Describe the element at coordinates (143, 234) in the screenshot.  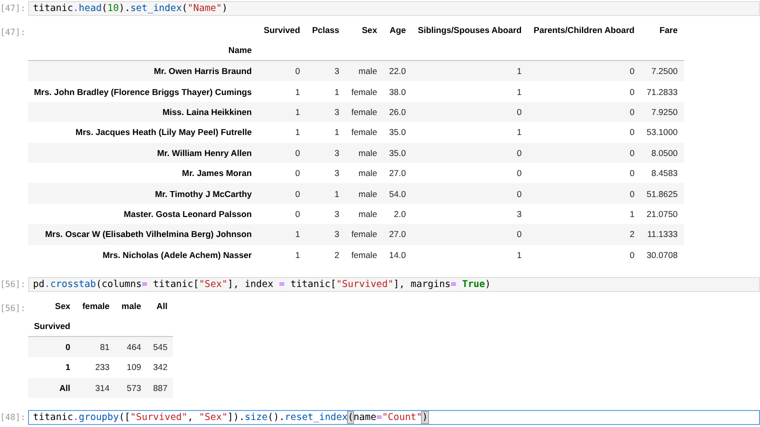
I see `row-label: Mrs. Oscar W (Elisabeth Vilhelmina Berg) Johnson` at that location.